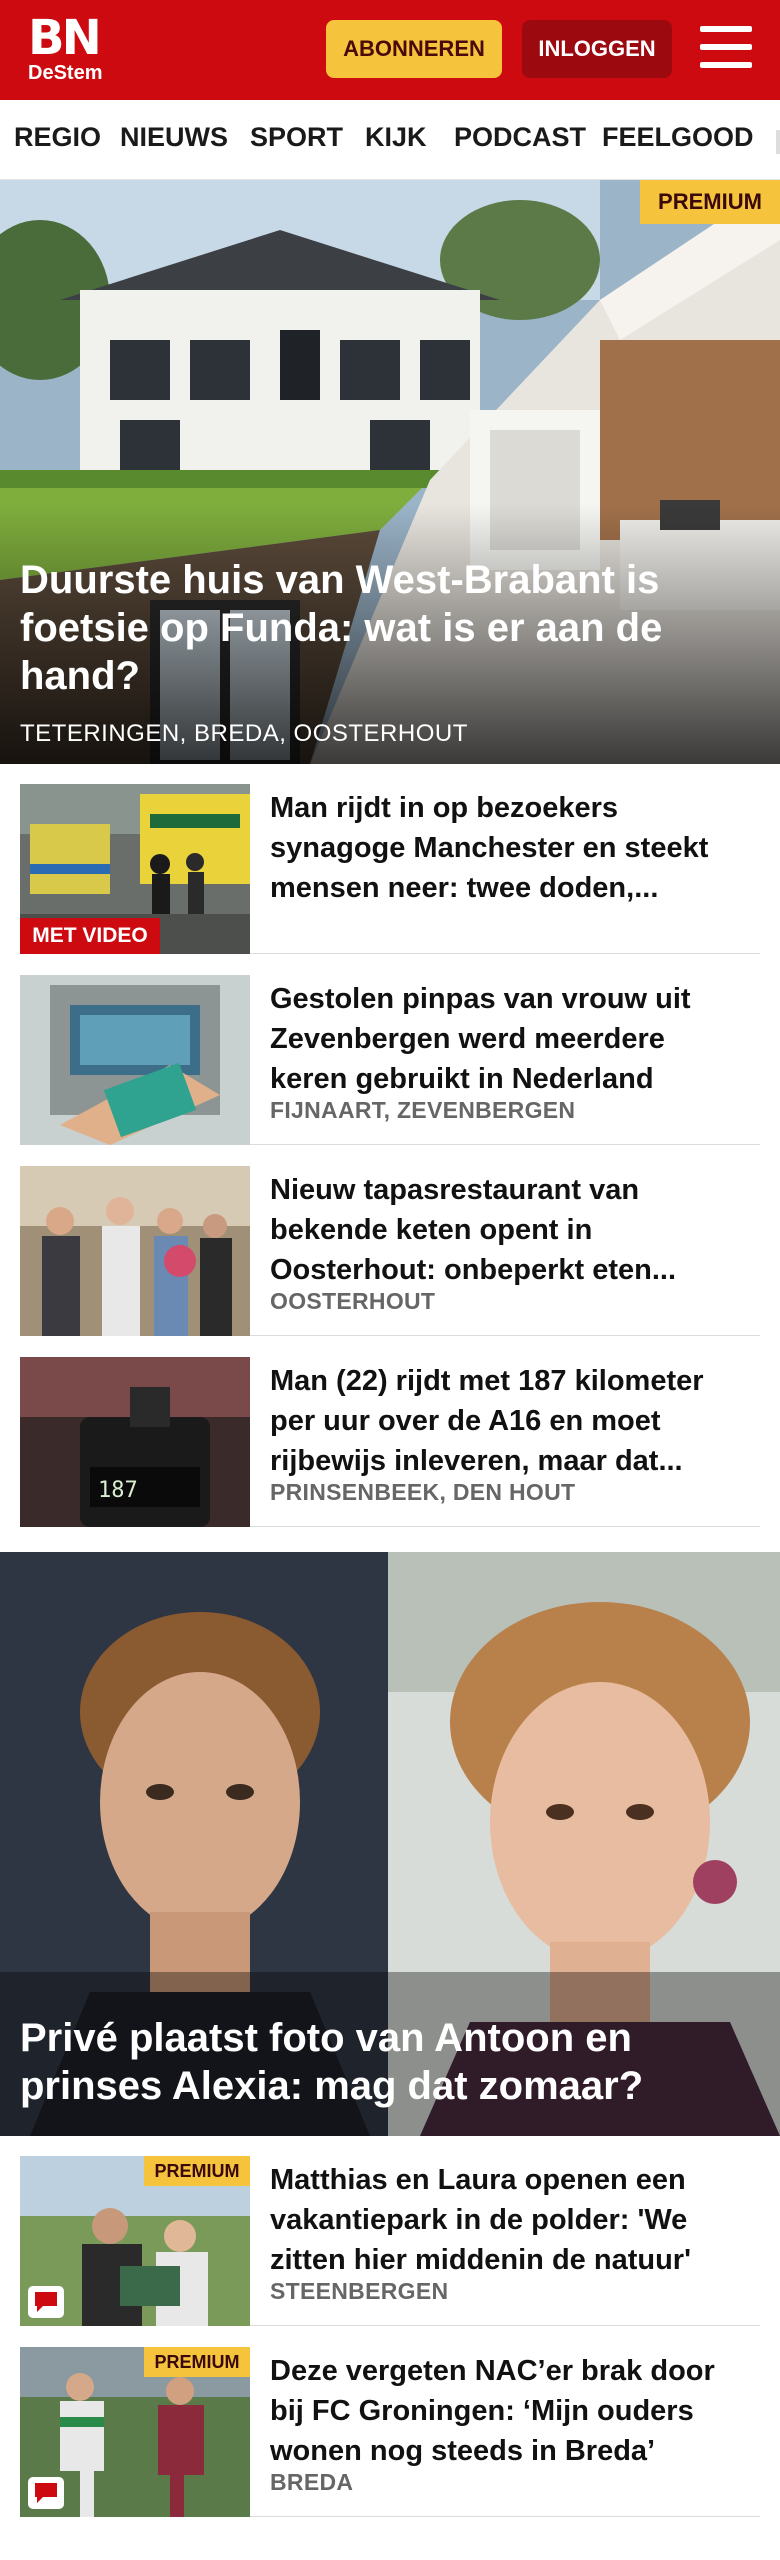  Describe the element at coordinates (90, 936) in the screenshot. I see `video-badge: MET VIDEO` at that location.